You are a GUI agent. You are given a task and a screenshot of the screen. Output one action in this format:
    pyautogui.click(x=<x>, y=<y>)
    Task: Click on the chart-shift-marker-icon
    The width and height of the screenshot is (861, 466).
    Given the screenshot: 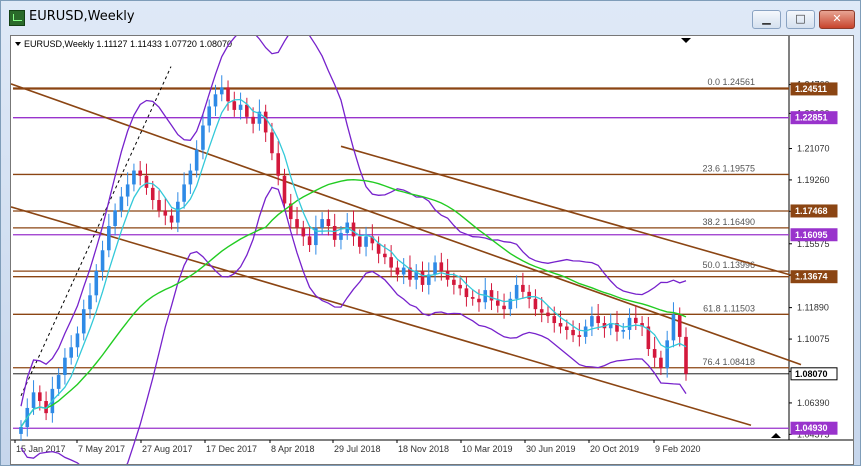 What is the action you would take?
    pyautogui.click(x=776, y=435)
    